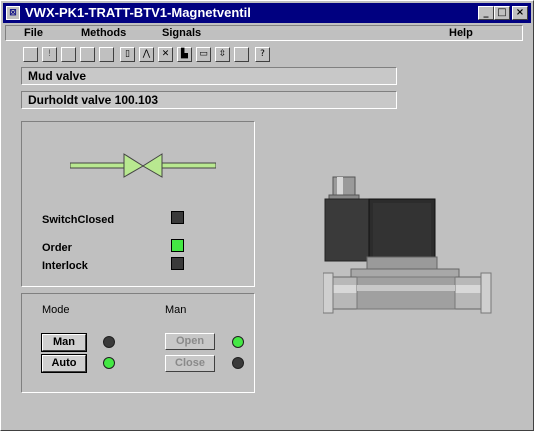  I want to click on description-text: Mud valve, so click(57, 76).